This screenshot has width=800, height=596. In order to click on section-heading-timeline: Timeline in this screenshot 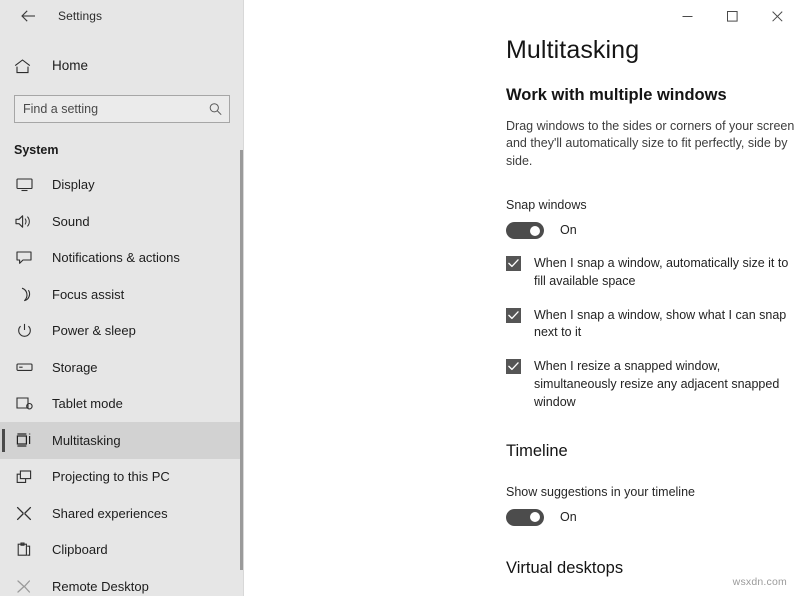, I will do `click(537, 451)`.